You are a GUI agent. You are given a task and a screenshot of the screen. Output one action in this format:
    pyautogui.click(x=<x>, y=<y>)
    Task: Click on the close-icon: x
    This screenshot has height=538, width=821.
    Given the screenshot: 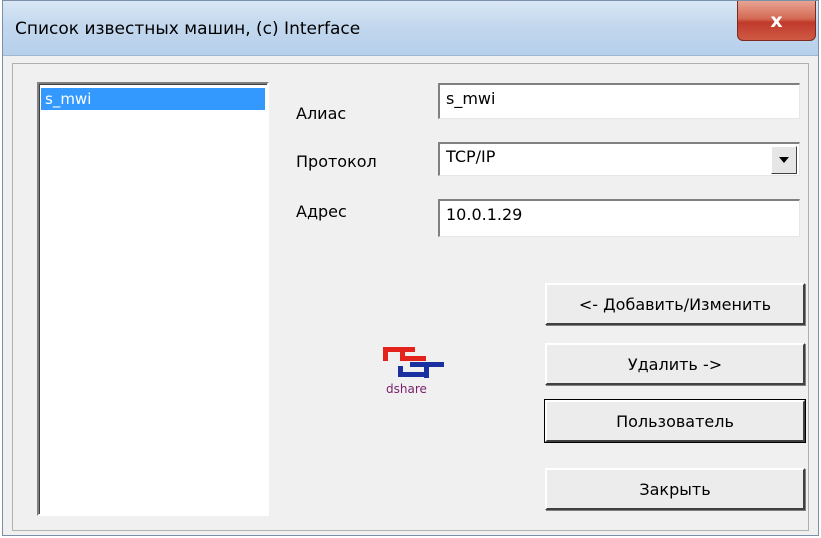 What is the action you would take?
    pyautogui.click(x=776, y=20)
    